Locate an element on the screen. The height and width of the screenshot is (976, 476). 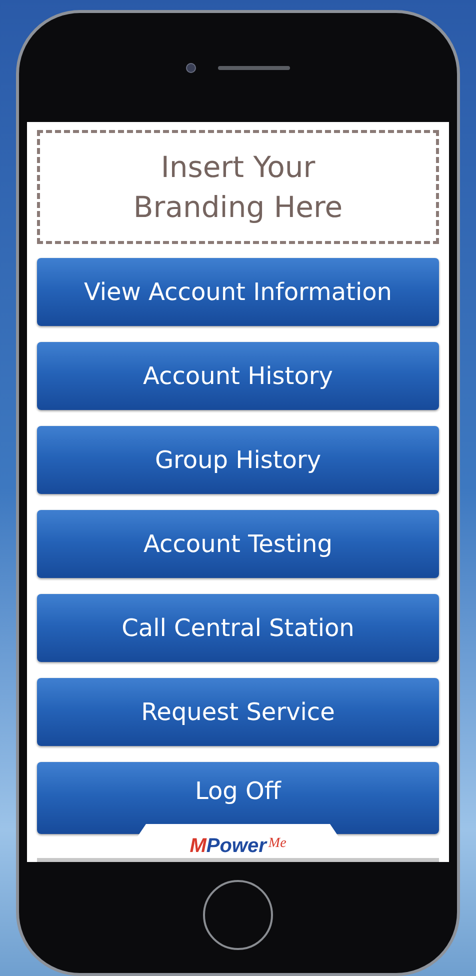
branding-text: Insert Your Branding Here is located at coordinates (238, 187).